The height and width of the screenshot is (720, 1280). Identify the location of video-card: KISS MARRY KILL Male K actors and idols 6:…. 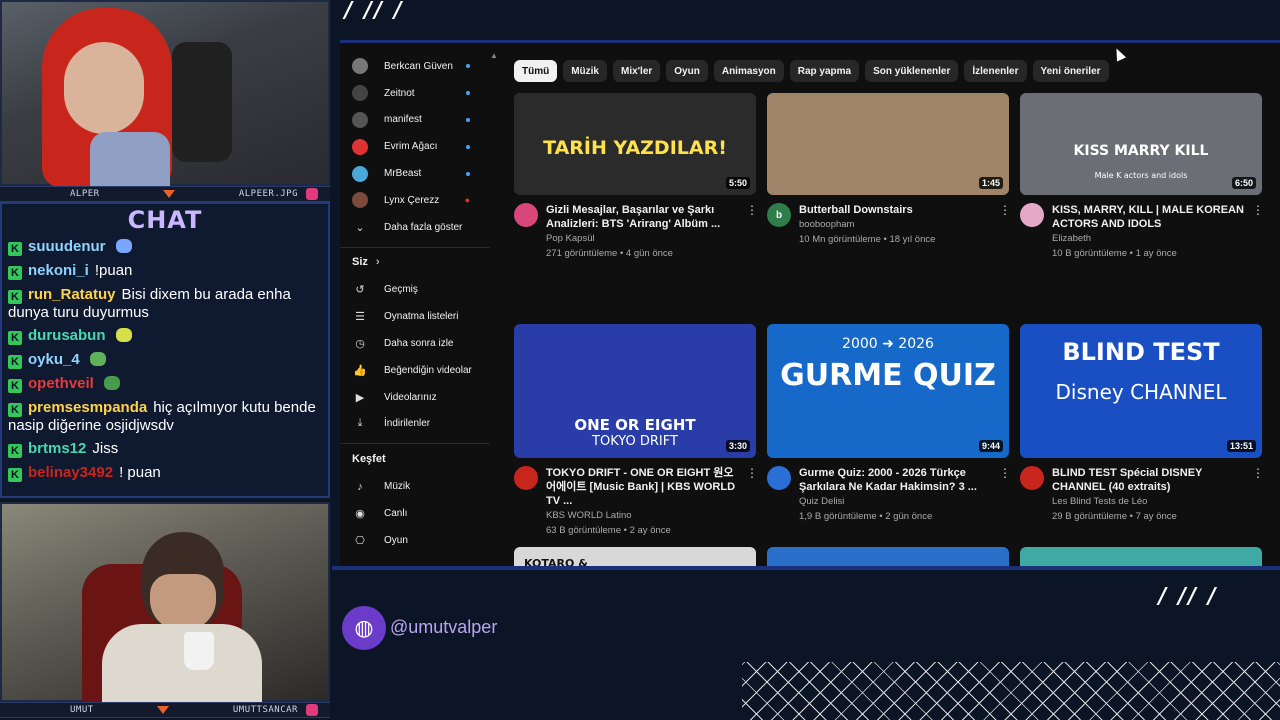
(1142, 177).